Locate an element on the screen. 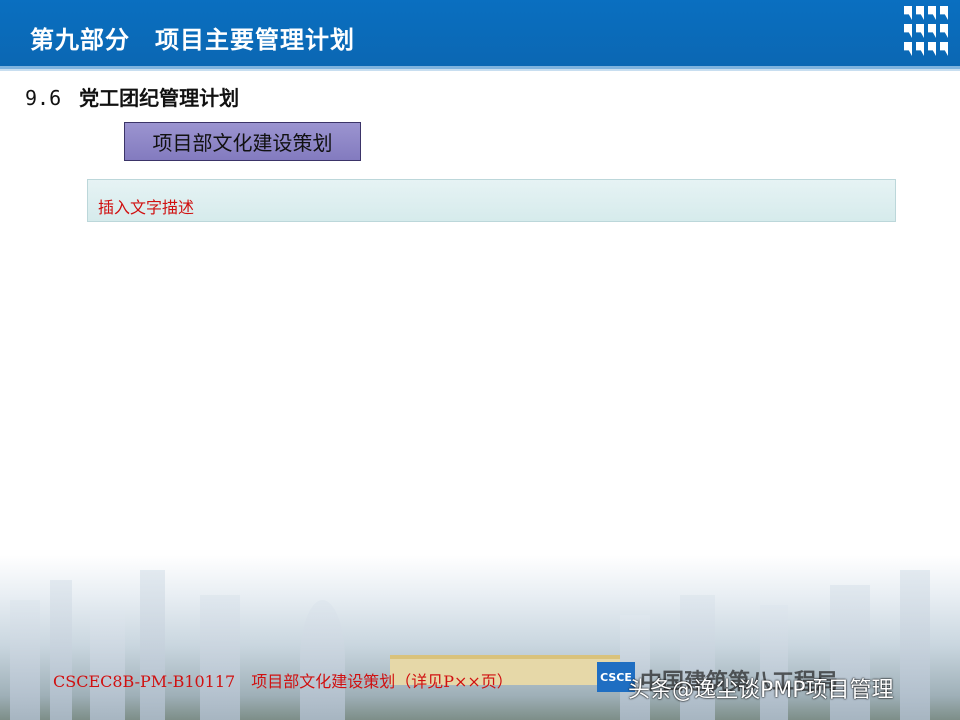 Image resolution: width=960 pixels, height=720 pixels. description-box: 插入文字描述 is located at coordinates (491, 200).